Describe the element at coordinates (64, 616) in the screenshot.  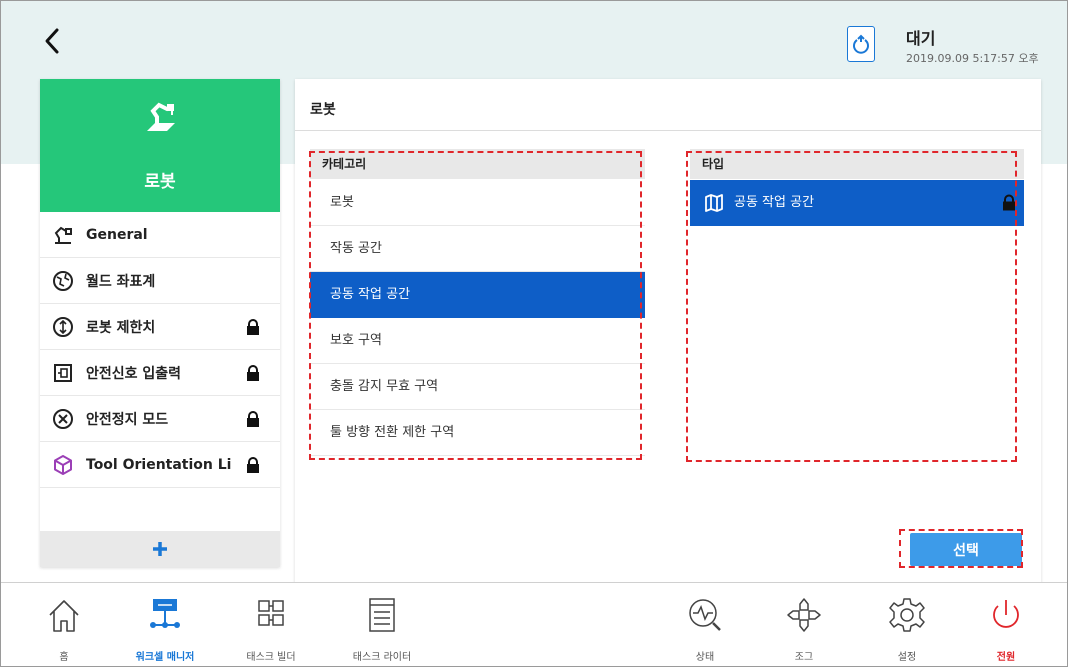
I see `home-icon` at that location.